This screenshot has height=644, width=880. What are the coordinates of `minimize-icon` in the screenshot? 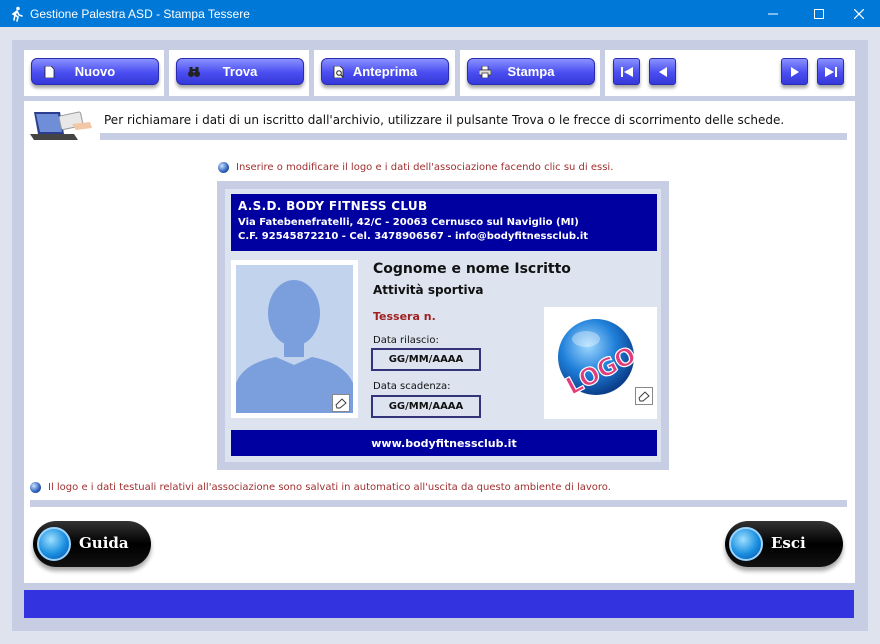 It's located at (773, 13).